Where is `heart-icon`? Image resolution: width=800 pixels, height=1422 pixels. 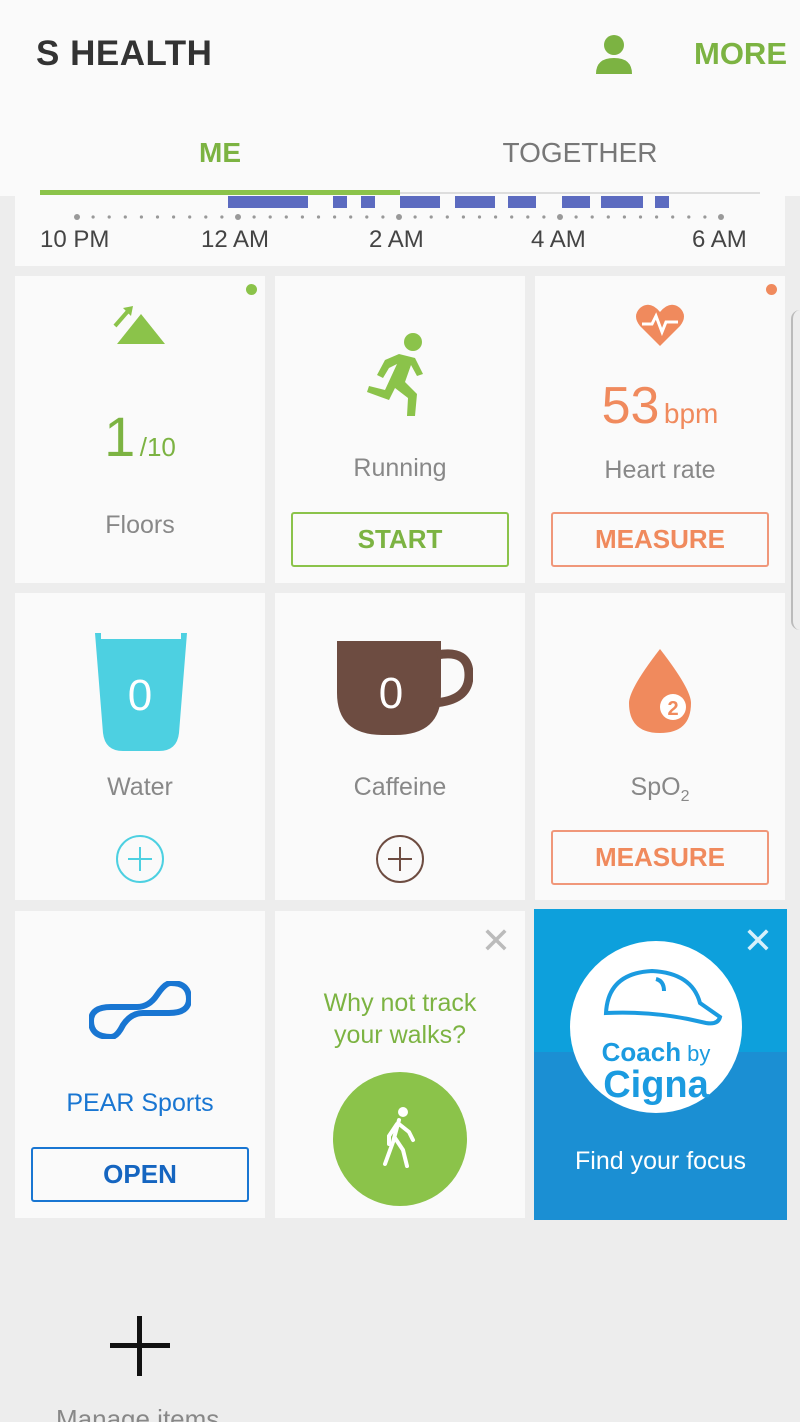
heart-icon is located at coordinates (660, 325).